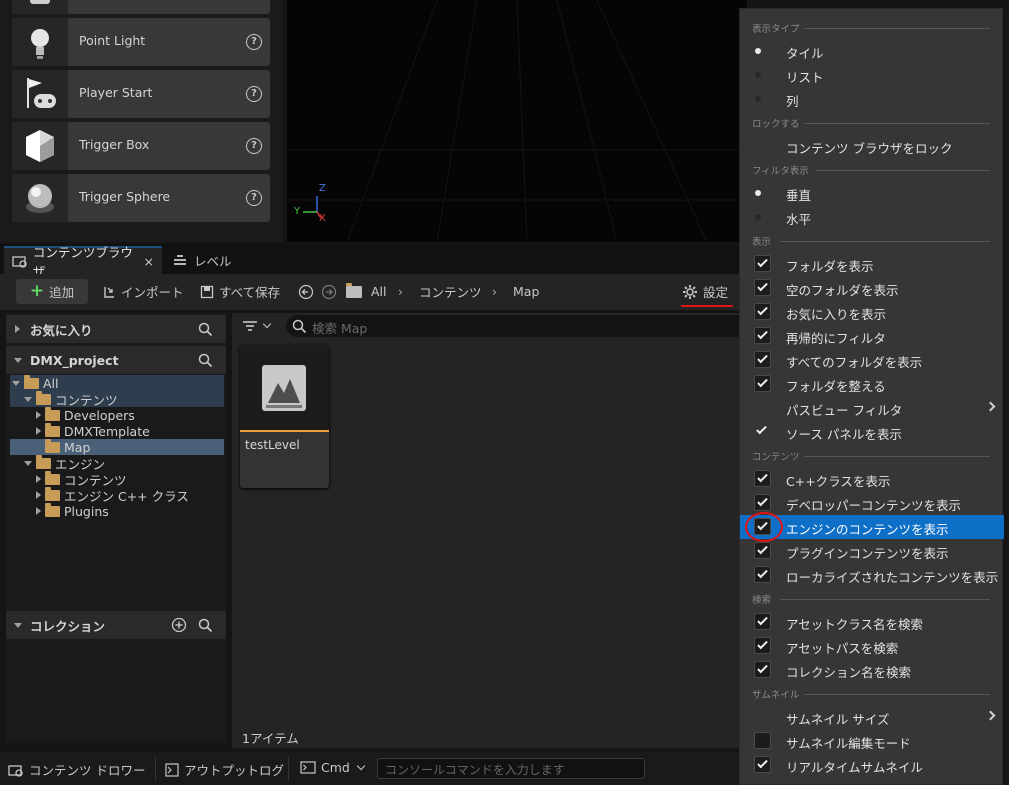 This screenshot has width=1009, height=785. I want to click on actor-item-trigger-sphere: Trigger Sphere ?, so click(141, 198).